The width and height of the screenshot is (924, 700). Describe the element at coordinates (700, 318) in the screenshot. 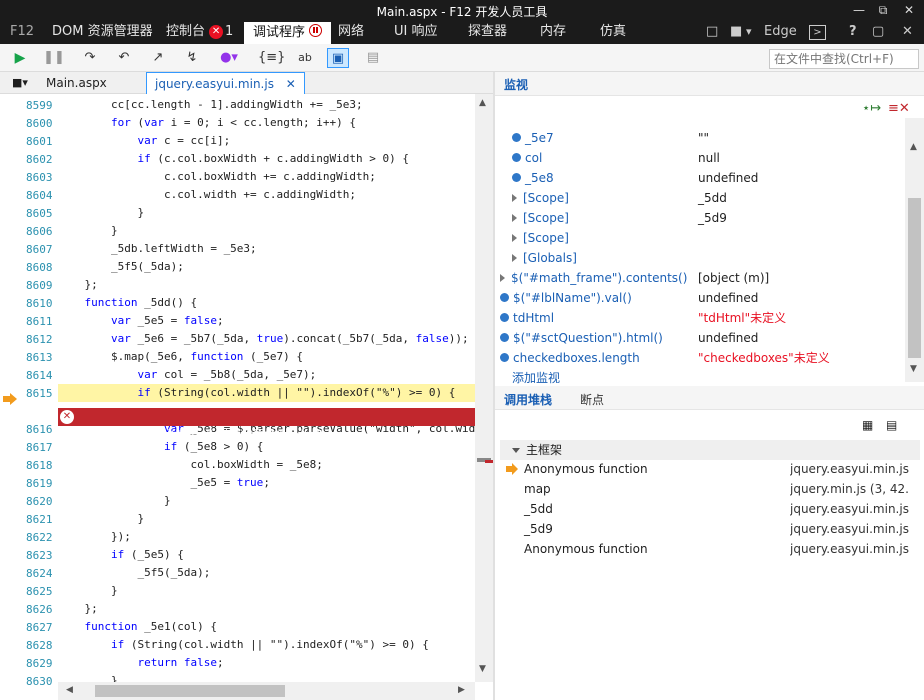

I see `watch-row: tdHtml "tdHtml"未定义` at that location.